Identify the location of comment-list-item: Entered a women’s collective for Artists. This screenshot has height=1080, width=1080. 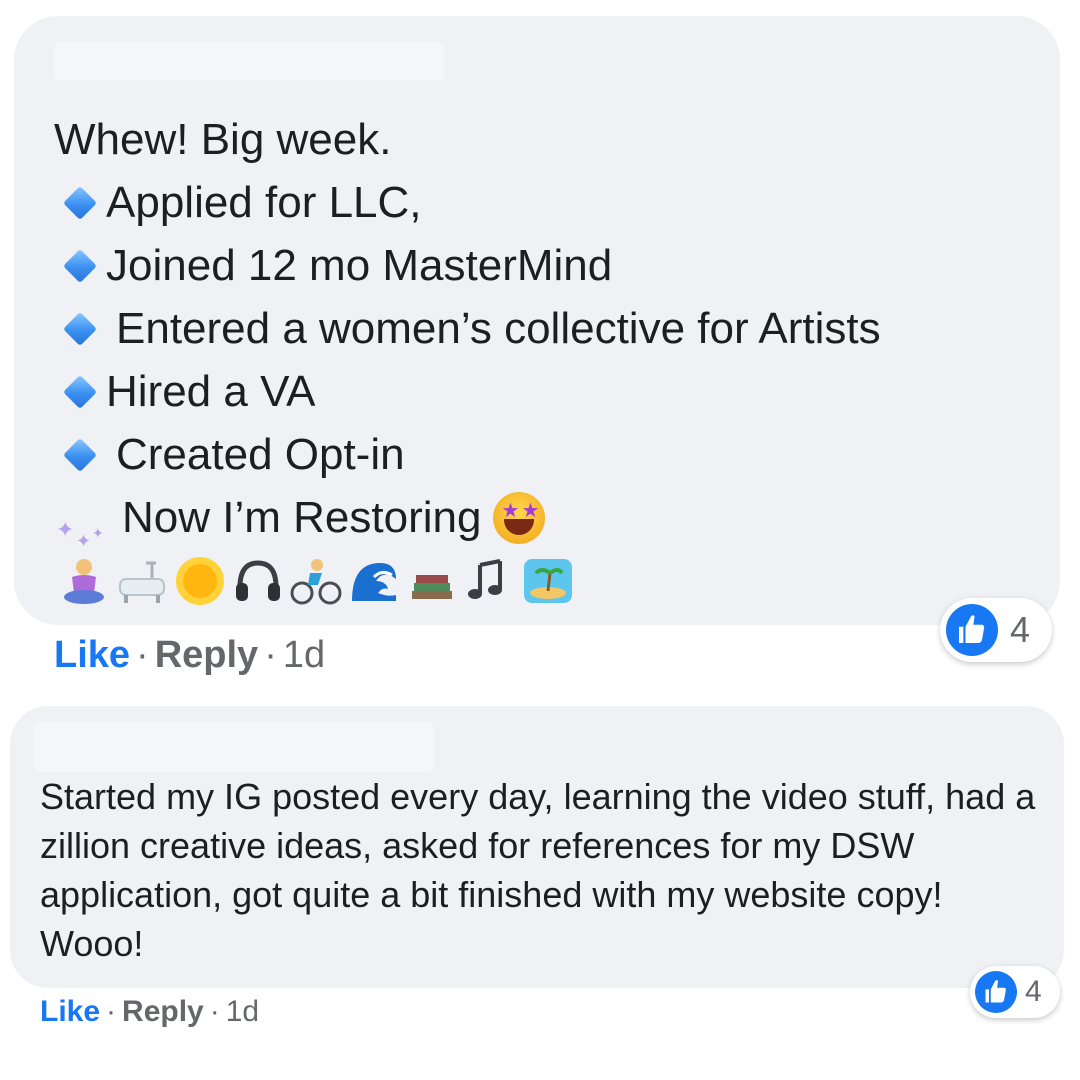
(467, 328).